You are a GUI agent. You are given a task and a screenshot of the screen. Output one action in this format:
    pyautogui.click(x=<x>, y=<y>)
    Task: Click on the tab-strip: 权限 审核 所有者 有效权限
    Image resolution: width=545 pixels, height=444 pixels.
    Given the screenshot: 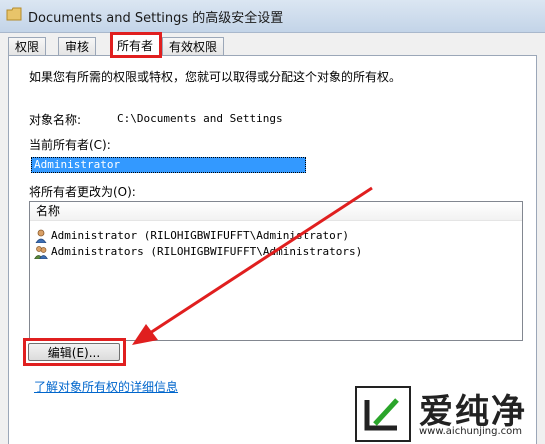 What is the action you would take?
    pyautogui.click(x=272, y=44)
    